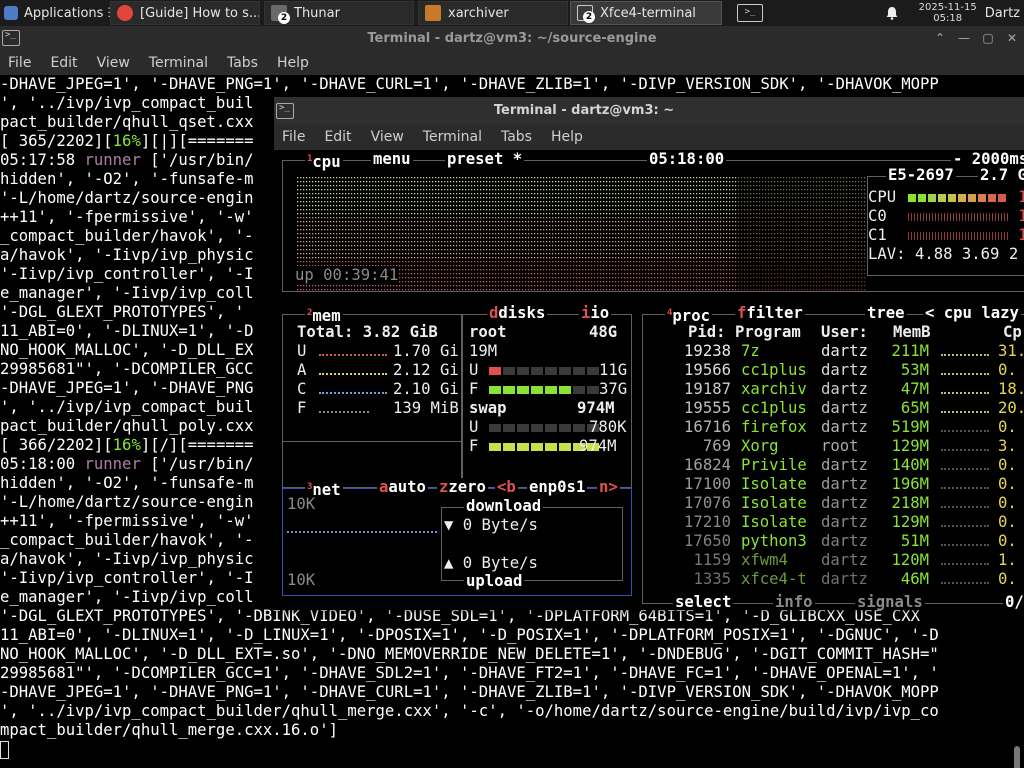 The width and height of the screenshot is (1024, 768). What do you see at coordinates (844, 332) in the screenshot?
I see `proc-header-user: User:` at bounding box center [844, 332].